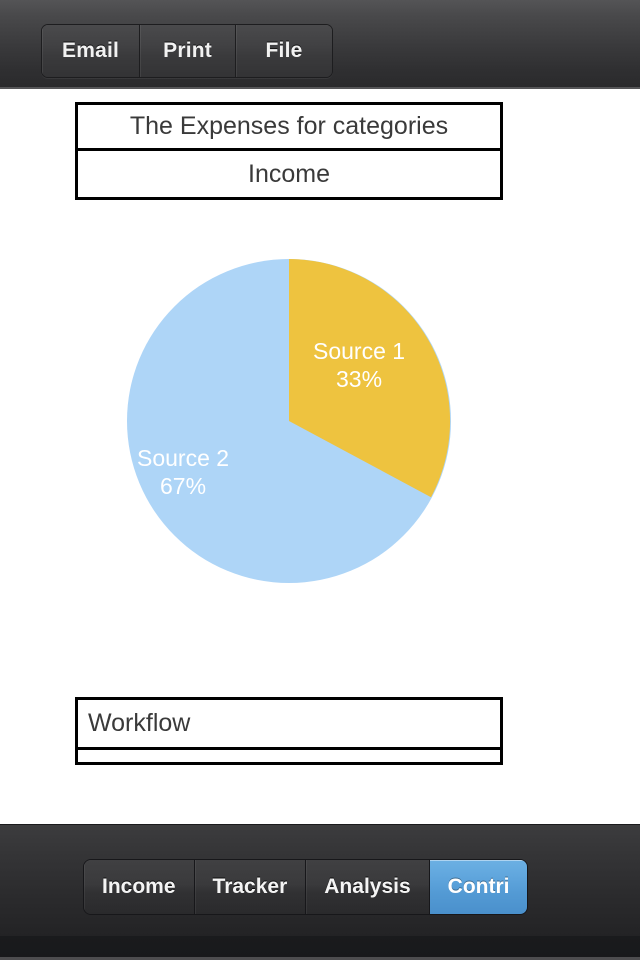 This screenshot has width=640, height=960. What do you see at coordinates (183, 472) in the screenshot?
I see `pie-label-source-2: Source 2 67%` at bounding box center [183, 472].